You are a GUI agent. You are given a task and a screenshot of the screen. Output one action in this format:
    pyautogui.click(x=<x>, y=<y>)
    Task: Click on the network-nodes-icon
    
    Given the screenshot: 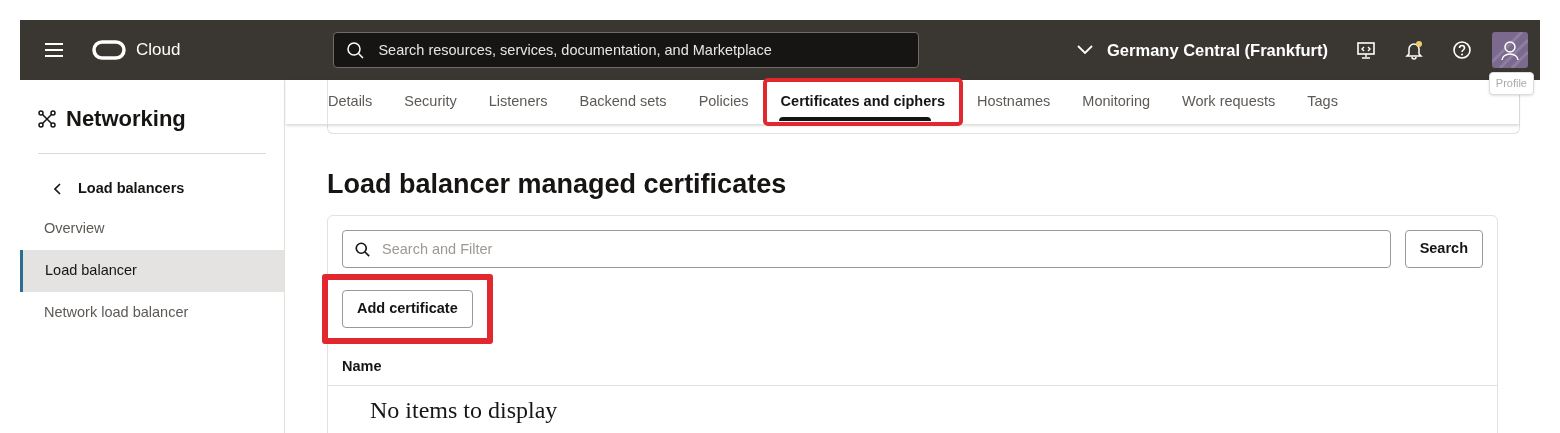 What is the action you would take?
    pyautogui.click(x=47, y=118)
    